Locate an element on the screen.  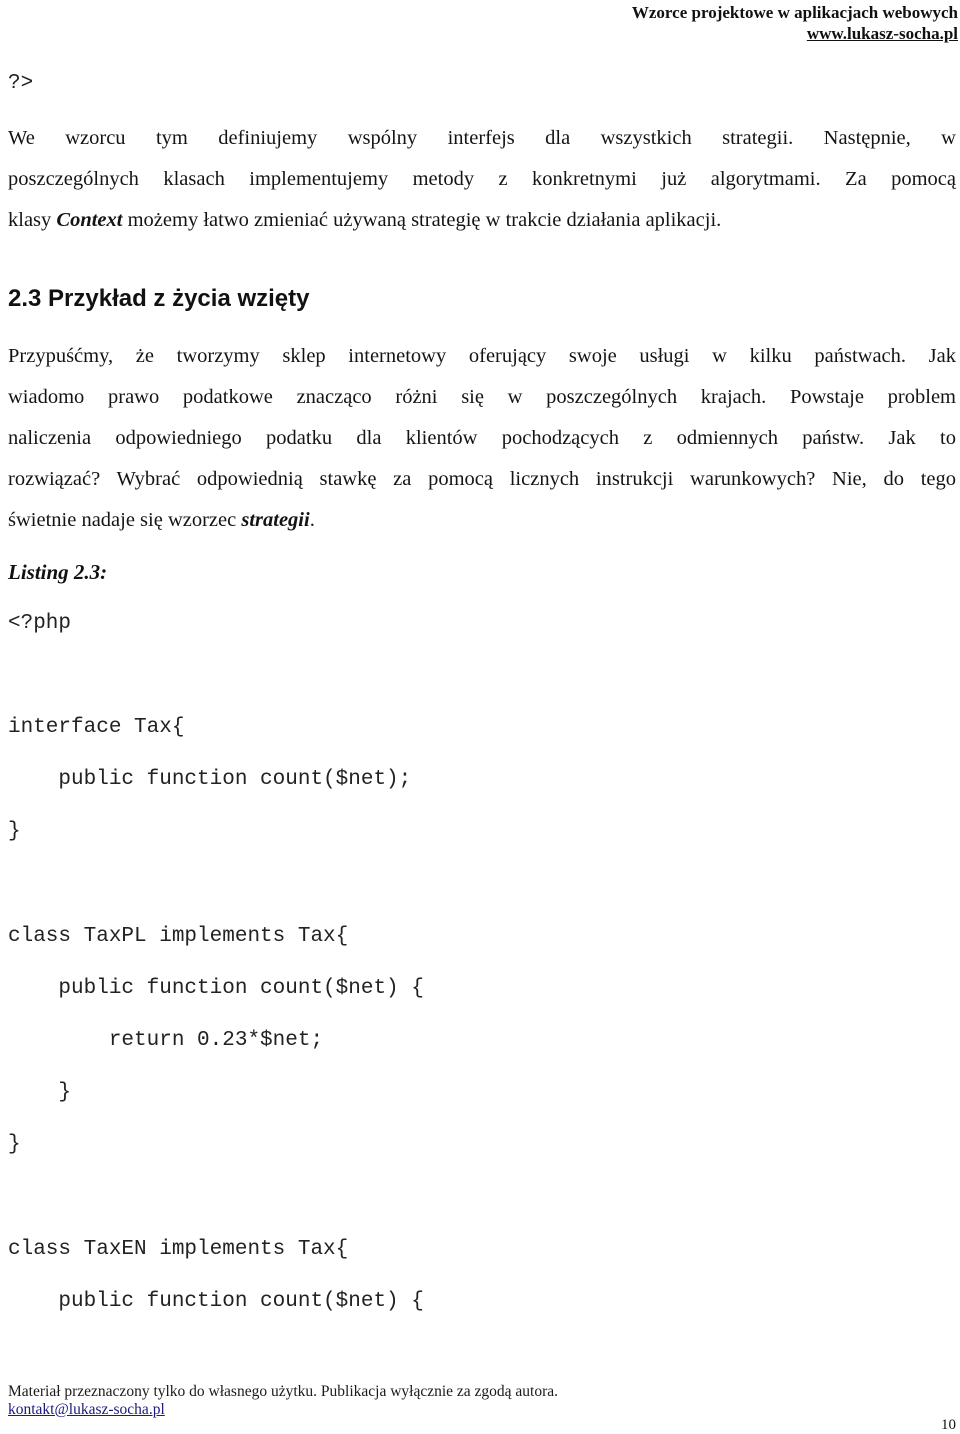
strategy-term: strategii is located at coordinates (275, 520).